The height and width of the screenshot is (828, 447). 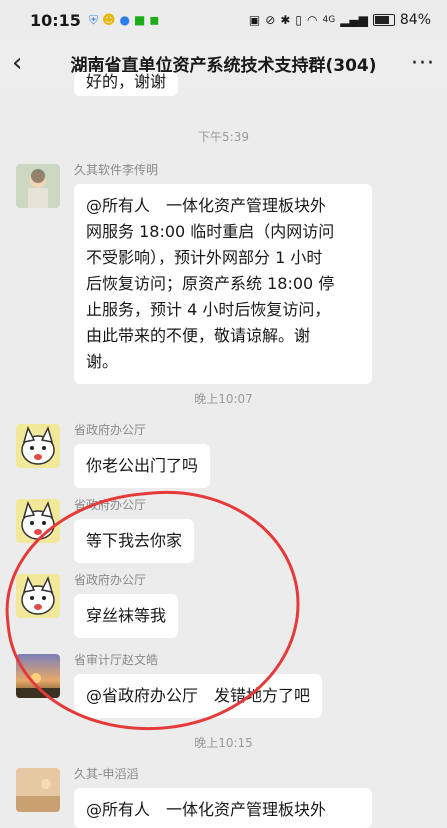 I want to click on status-right: ▣ ⊘ ✱ ▯ ◠ 4G ▂▄▆ 84%, so click(x=340, y=20).